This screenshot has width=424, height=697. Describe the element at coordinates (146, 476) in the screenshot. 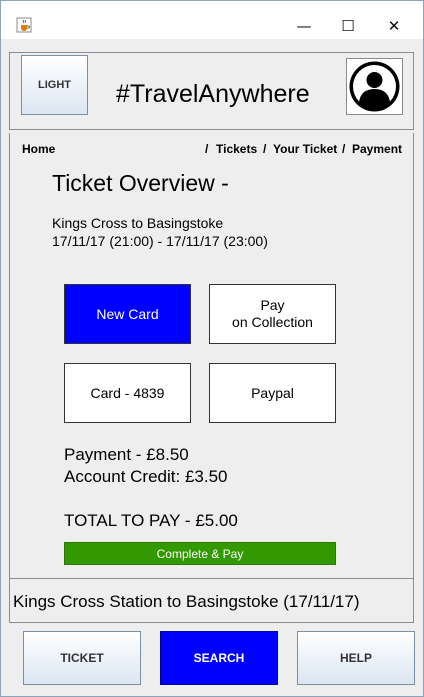

I see `account-credit: Account Credit: £3.50` at that location.